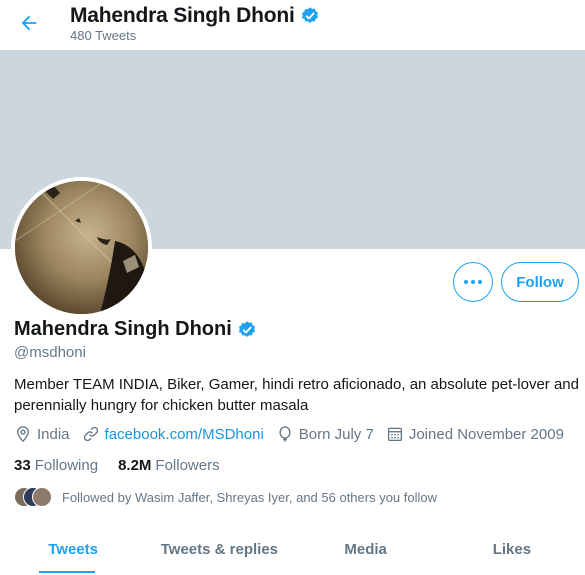 The image size is (585, 575). I want to click on calendar-icon, so click(394, 434).